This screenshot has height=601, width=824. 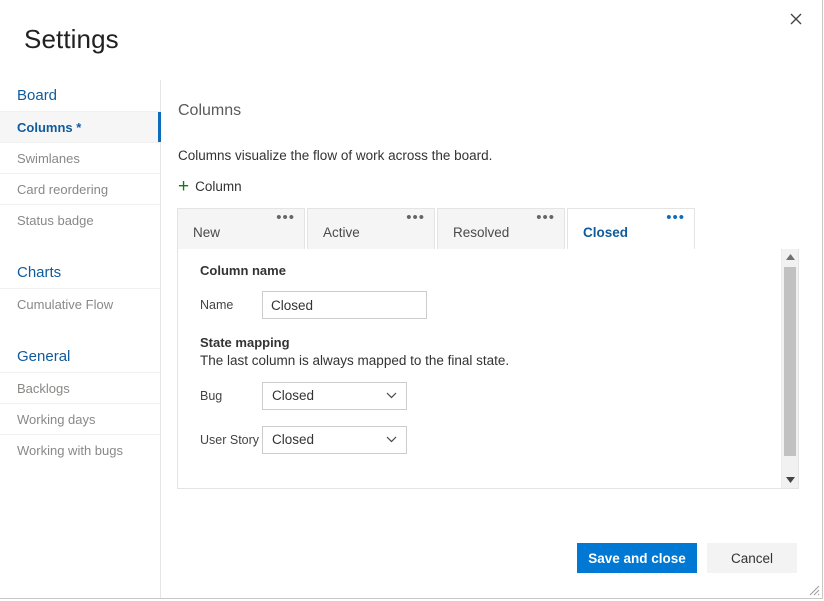 What do you see at coordinates (790, 257) in the screenshot?
I see `scroll-up-arrow-icon` at bounding box center [790, 257].